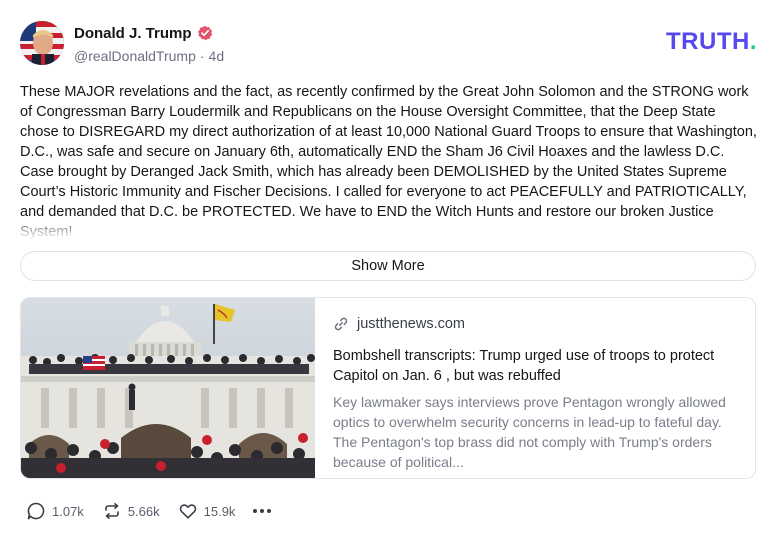 This screenshot has width=777, height=542. What do you see at coordinates (219, 511) in the screenshot?
I see `like-count: 15.9k` at bounding box center [219, 511].